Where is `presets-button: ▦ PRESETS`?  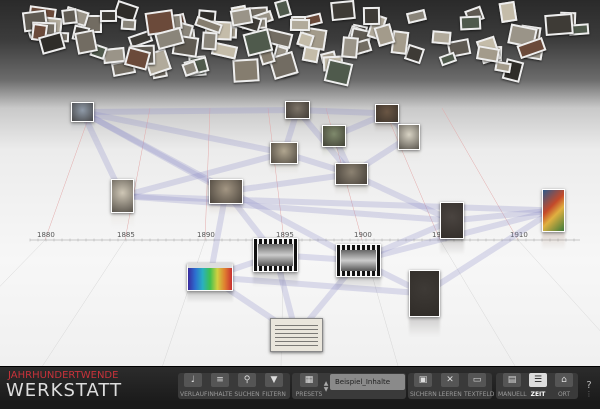 presets-button: ▦ PRESETS is located at coordinates (309, 387).